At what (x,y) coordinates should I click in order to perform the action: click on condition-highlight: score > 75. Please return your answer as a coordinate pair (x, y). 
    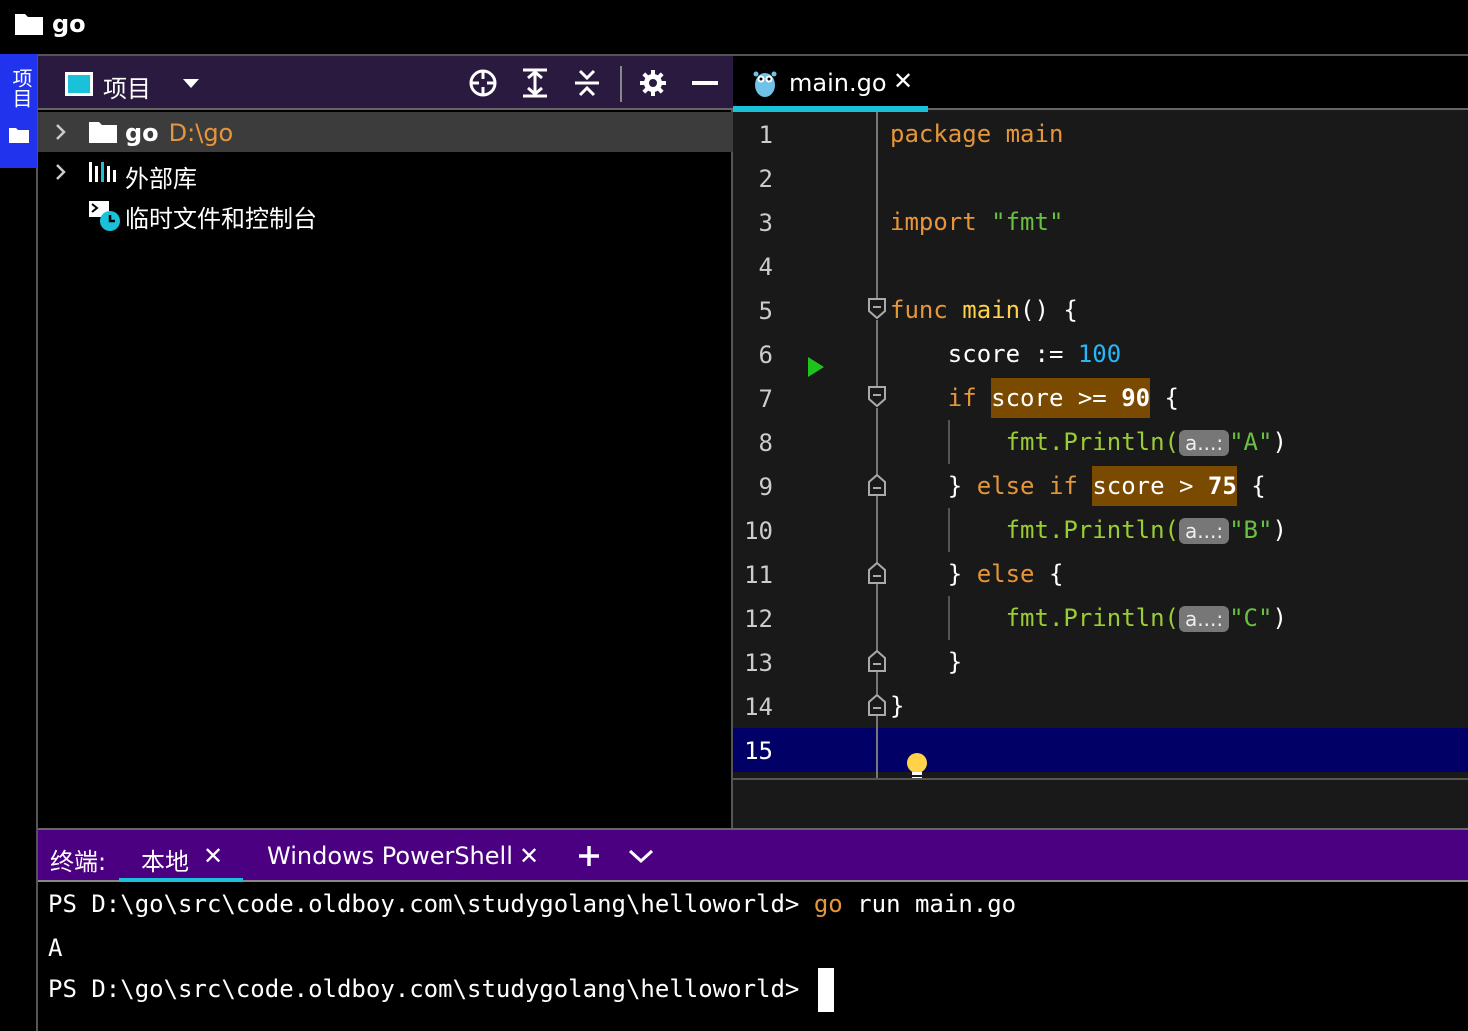
    Looking at the image, I should click on (1164, 486).